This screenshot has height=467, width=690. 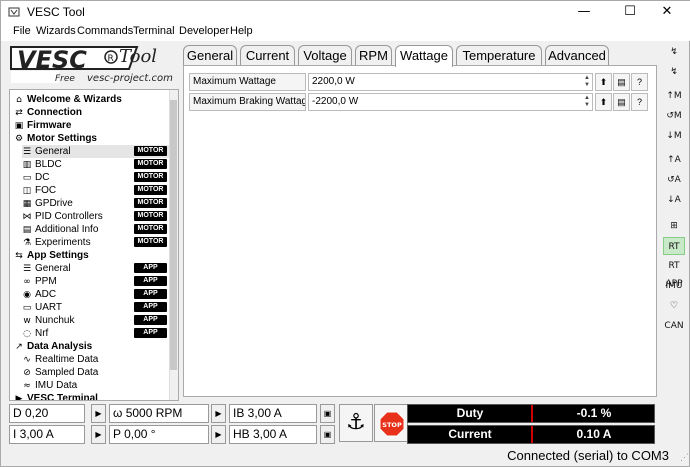 What do you see at coordinates (674, 326) in the screenshot?
I see `can-icon: CAN` at bounding box center [674, 326].